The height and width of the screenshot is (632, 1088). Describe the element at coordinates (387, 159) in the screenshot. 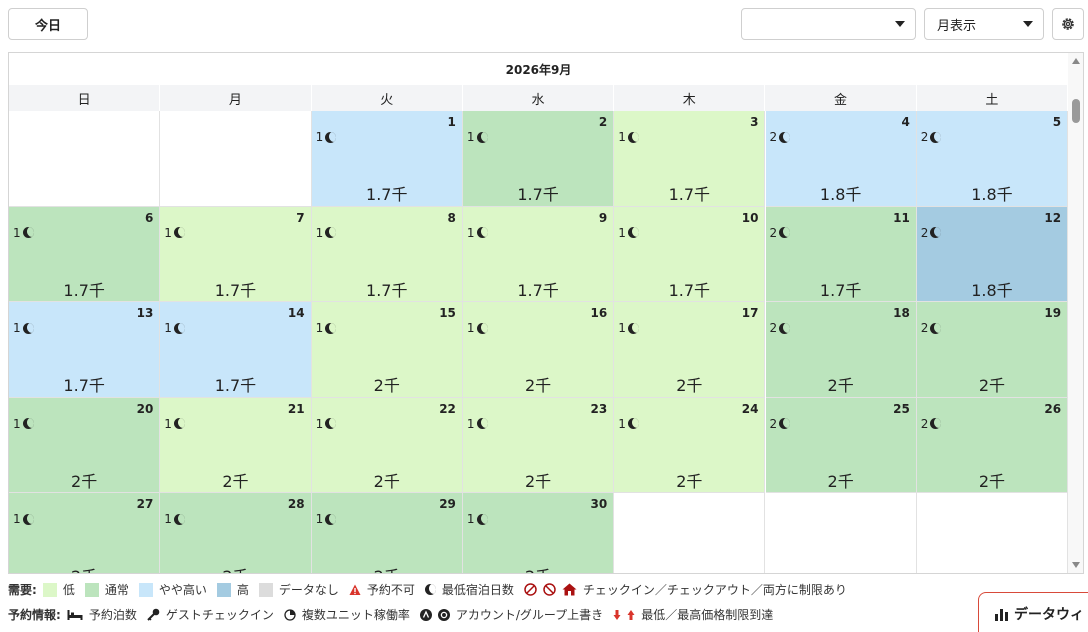

I see `calendar-day-1: 1 1 1.7千` at that location.